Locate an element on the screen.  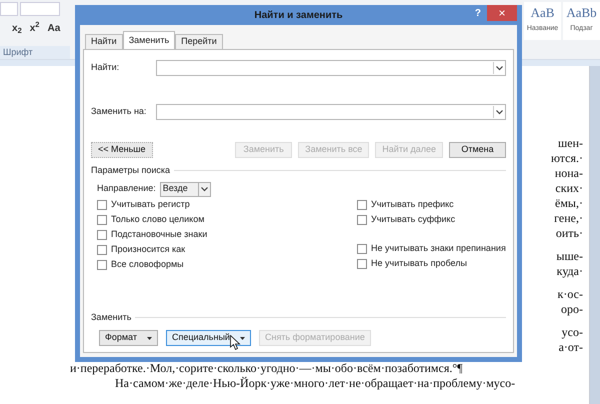
tab: Найти is located at coordinates (104, 41).